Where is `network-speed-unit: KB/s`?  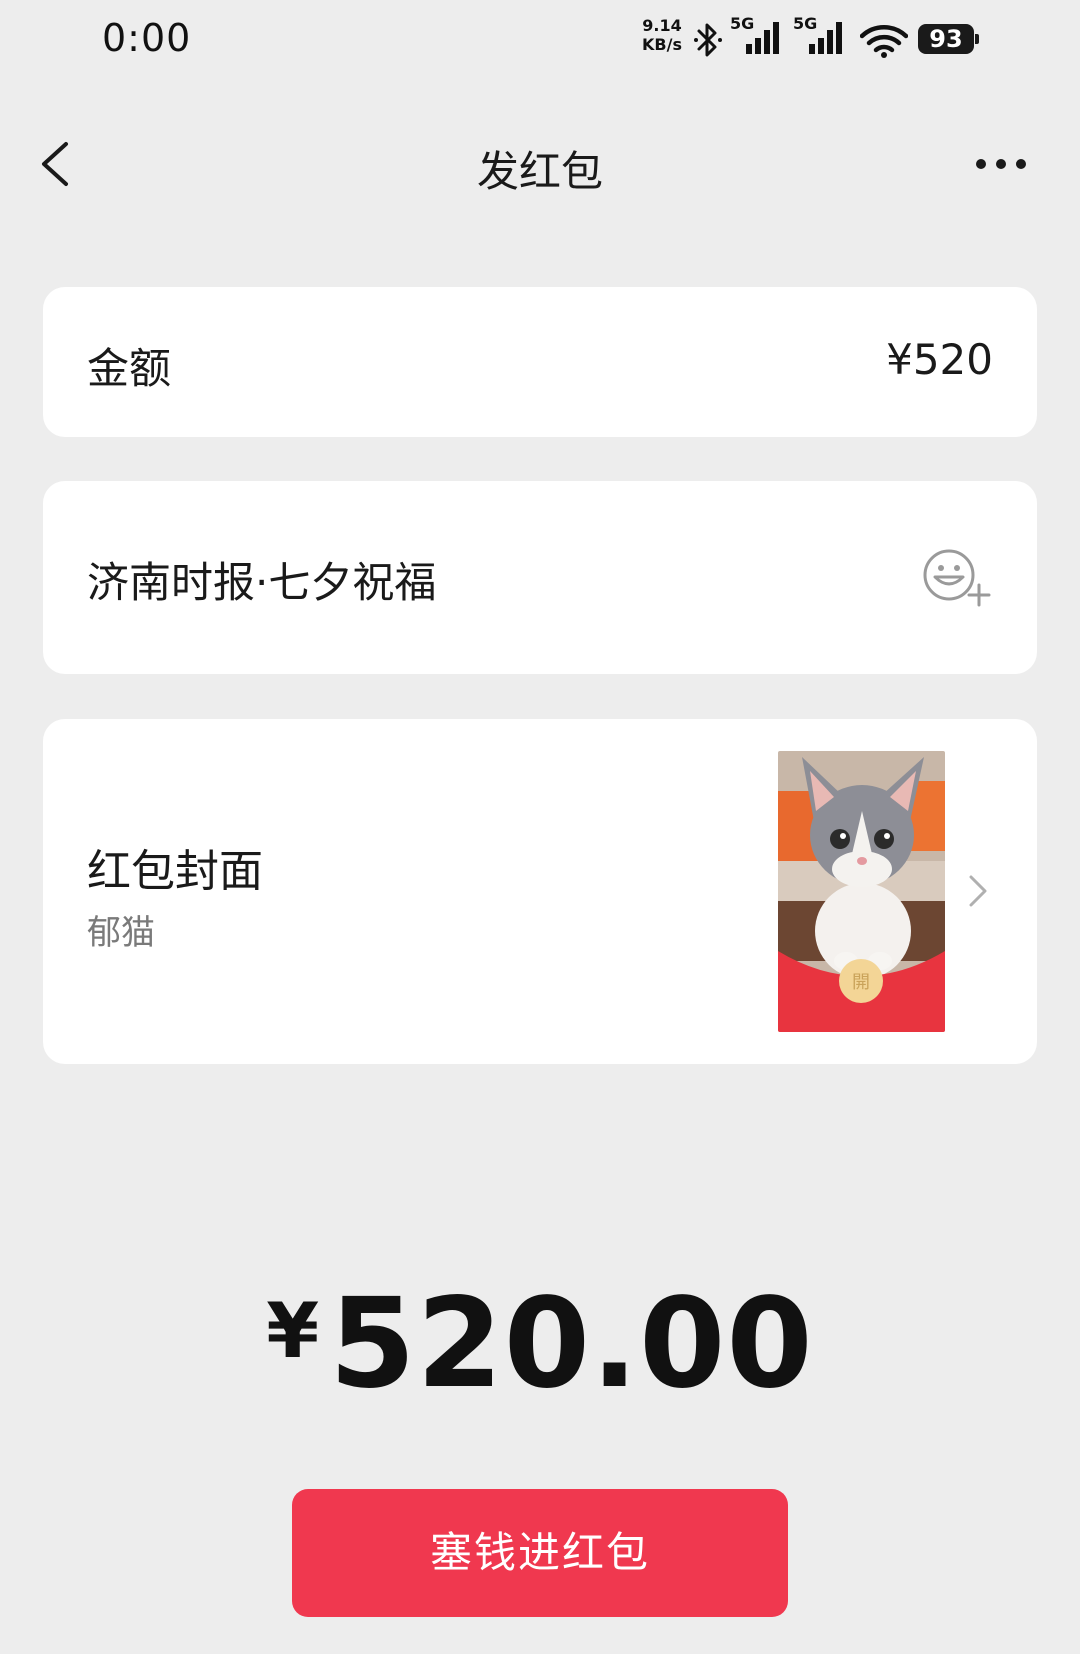
network-speed-unit: KB/s is located at coordinates (662, 44).